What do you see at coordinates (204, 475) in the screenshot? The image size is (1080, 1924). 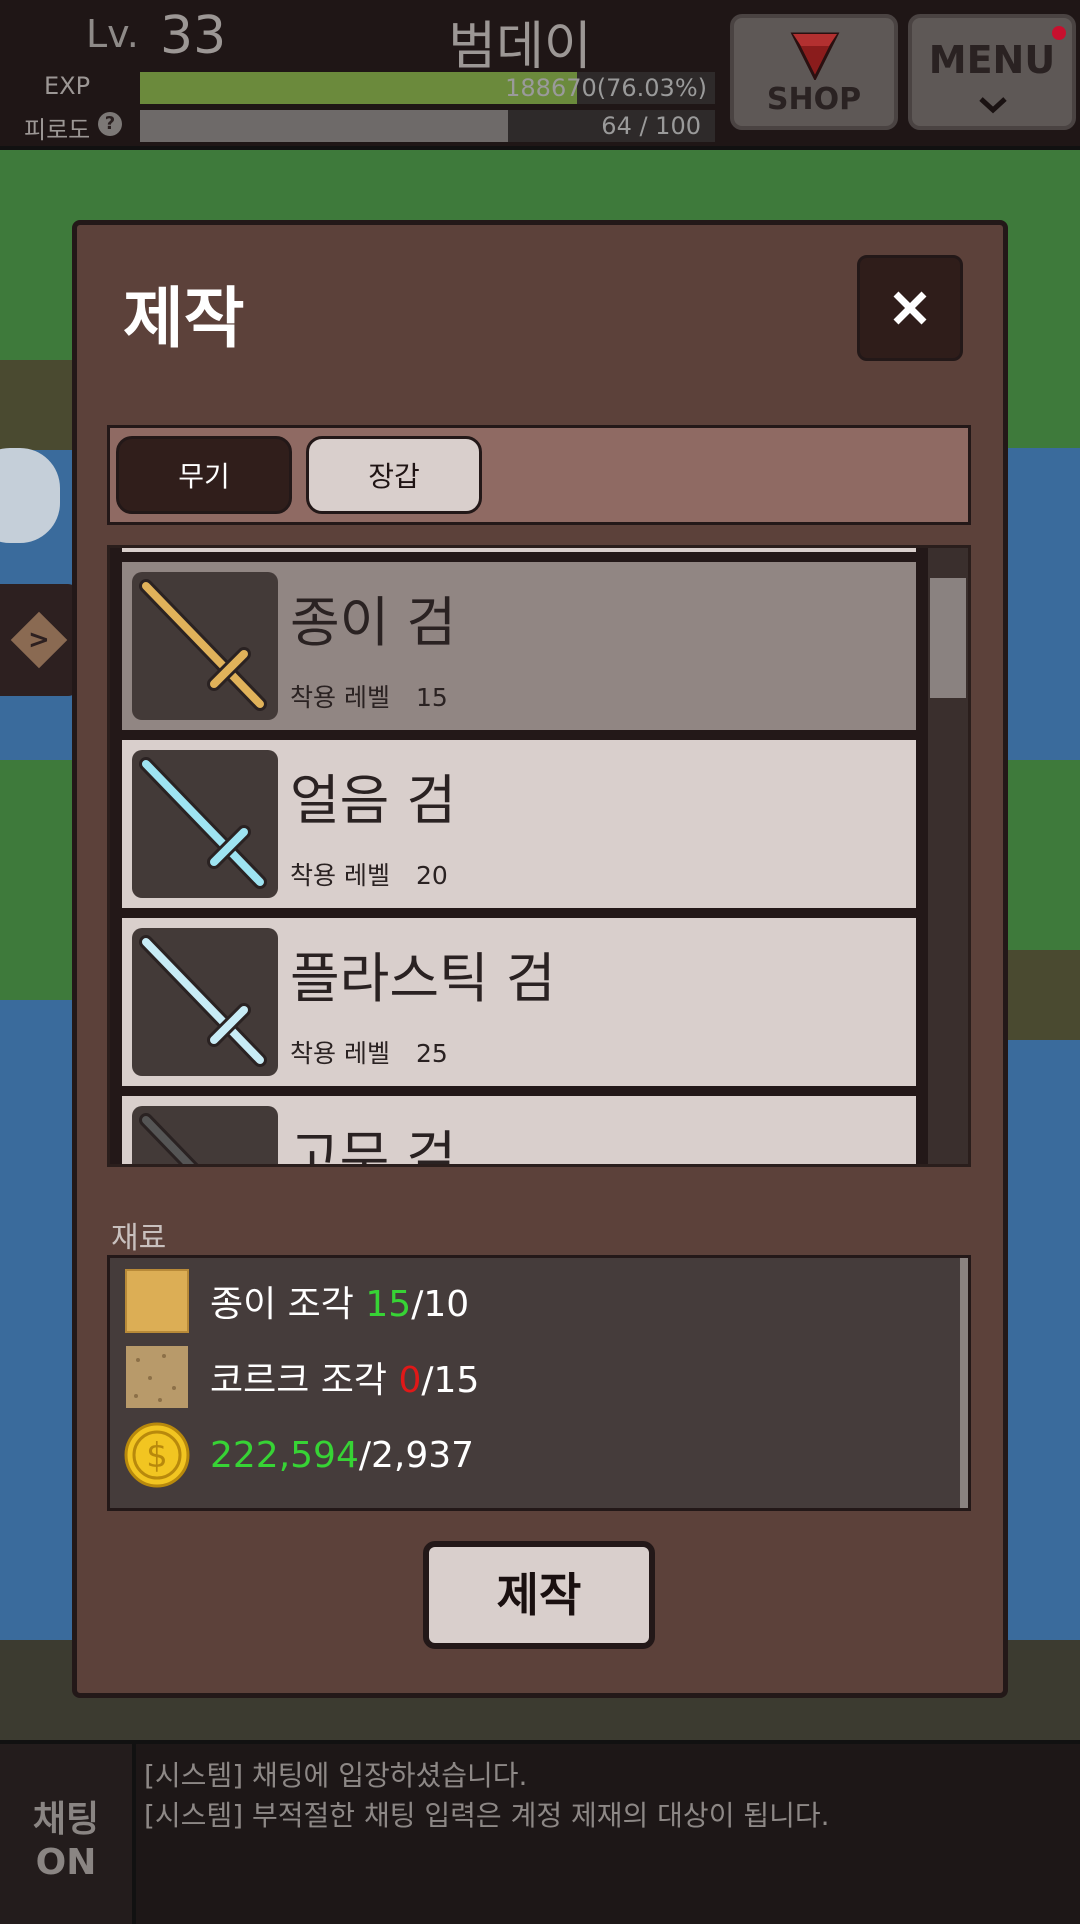 I see `tab-weapon: 무기` at bounding box center [204, 475].